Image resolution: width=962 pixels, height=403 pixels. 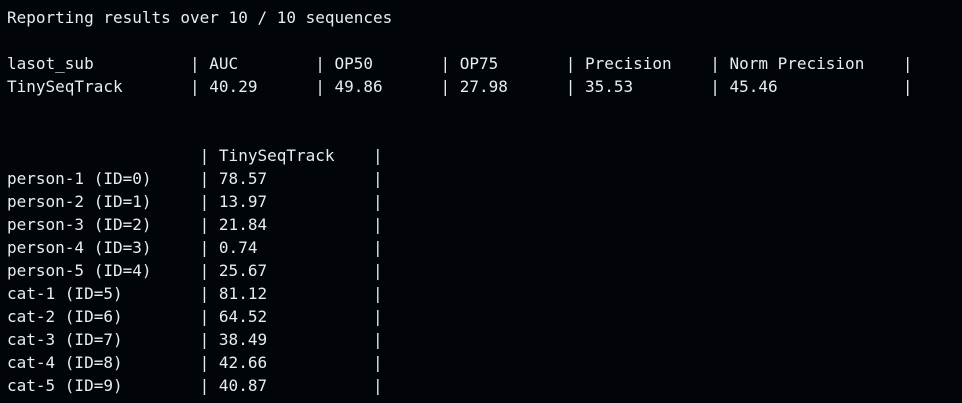 What do you see at coordinates (200, 17) in the screenshot?
I see `report-header-line: Reporting results over 10 / 10 sequences` at bounding box center [200, 17].